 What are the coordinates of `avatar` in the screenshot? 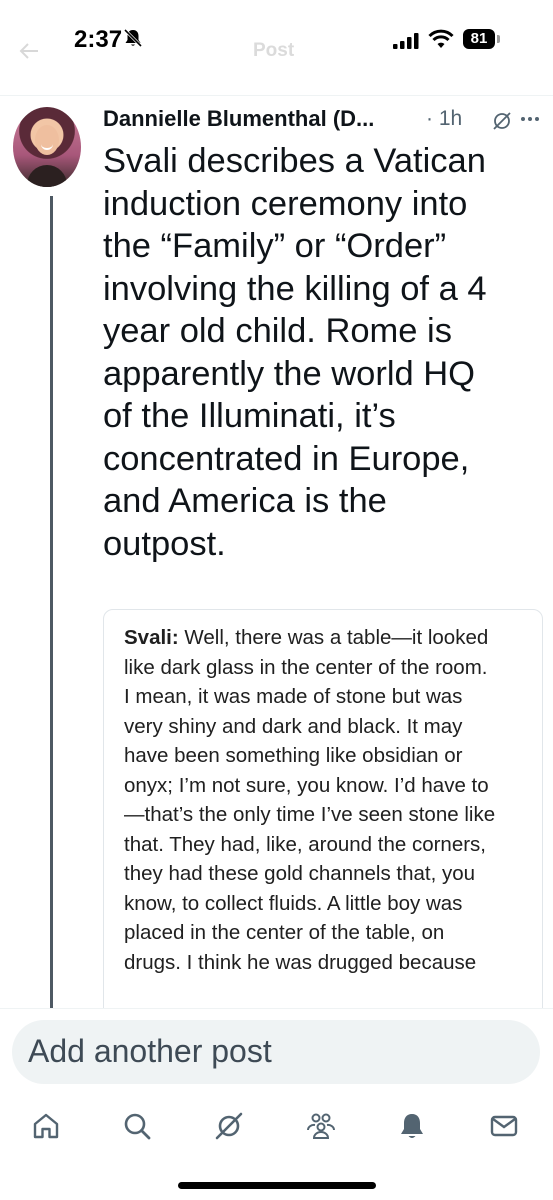 It's located at (47, 147).